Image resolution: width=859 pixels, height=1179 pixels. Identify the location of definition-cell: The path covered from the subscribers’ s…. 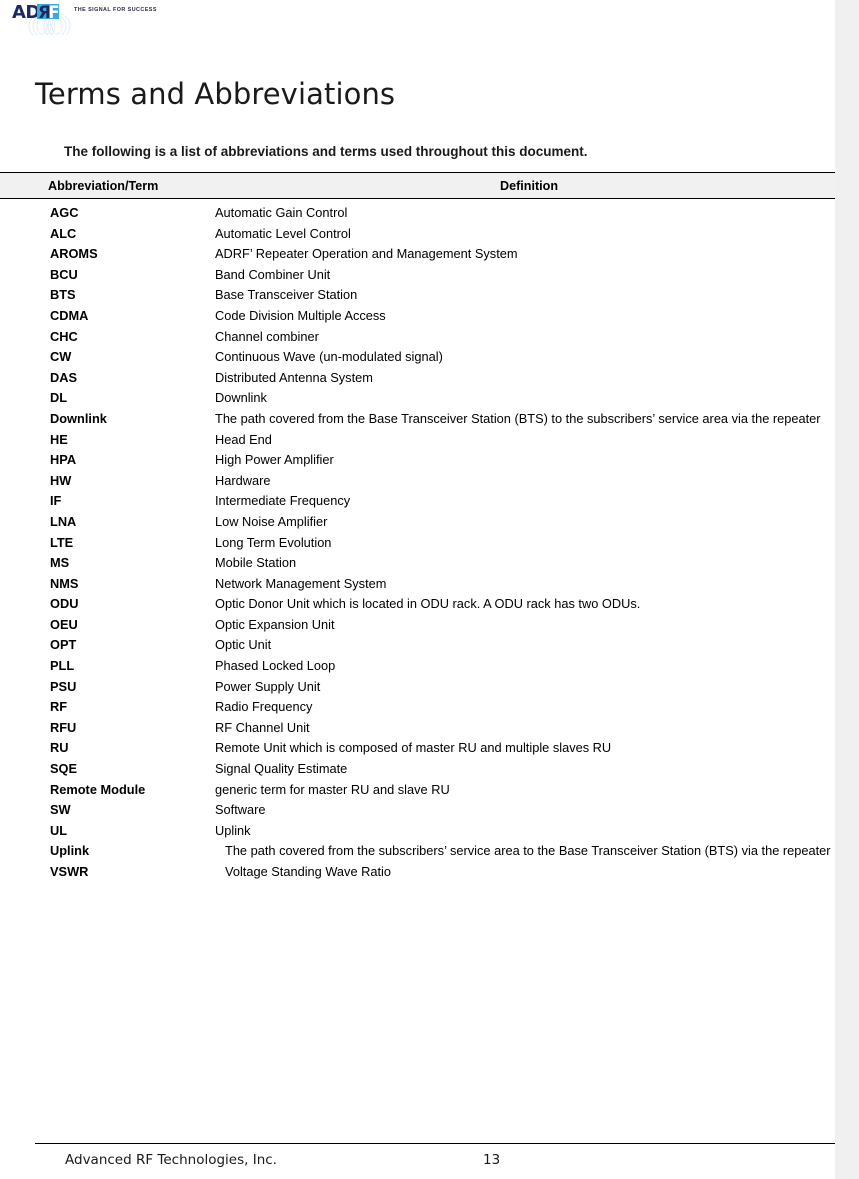
(528, 851).